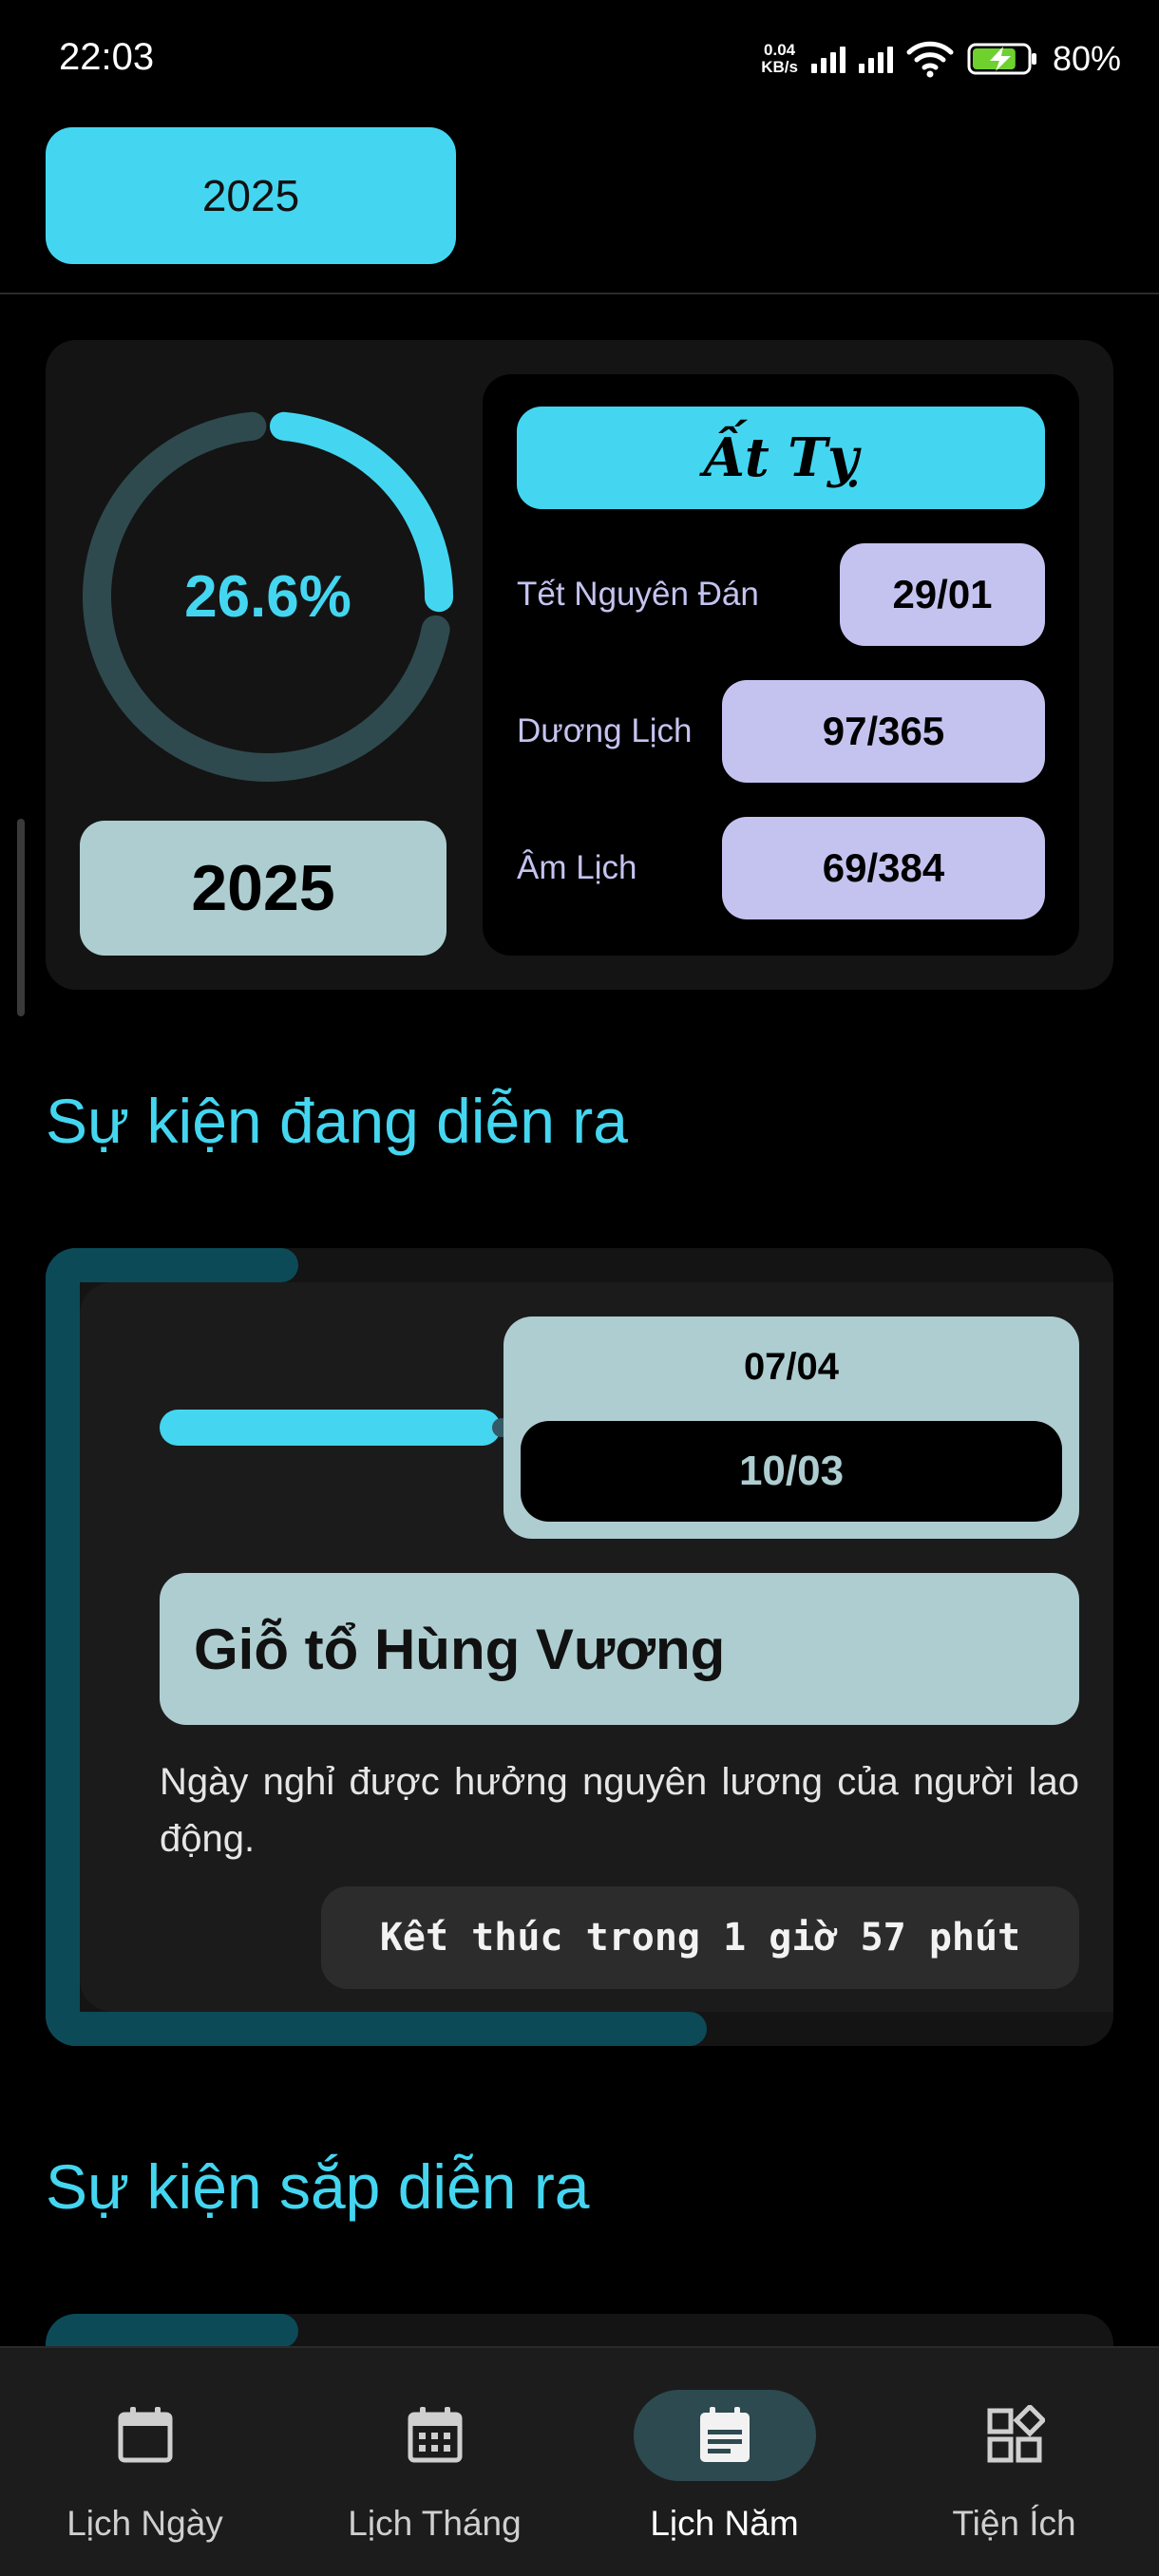  Describe the element at coordinates (435, 2523) in the screenshot. I see `nav-label: Lịch Tháng` at that location.